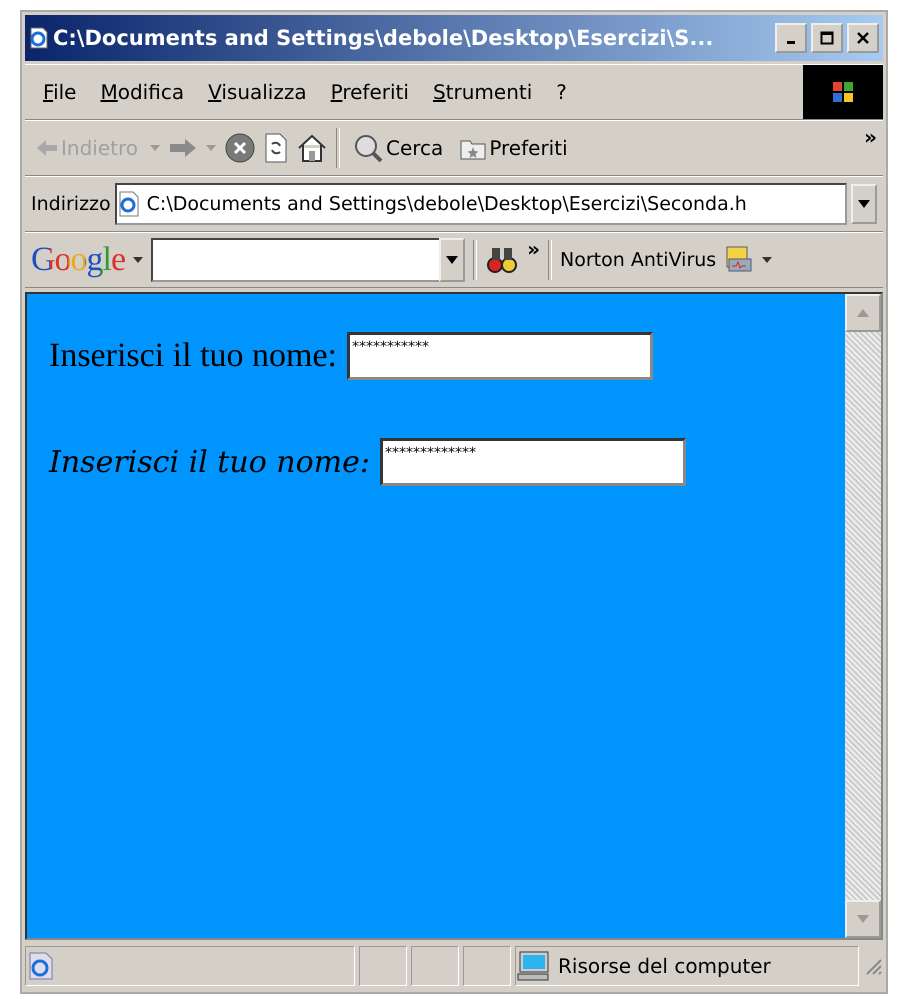 The width and height of the screenshot is (901, 999). Describe the element at coordinates (312, 148) in the screenshot. I see `home-icon` at that location.